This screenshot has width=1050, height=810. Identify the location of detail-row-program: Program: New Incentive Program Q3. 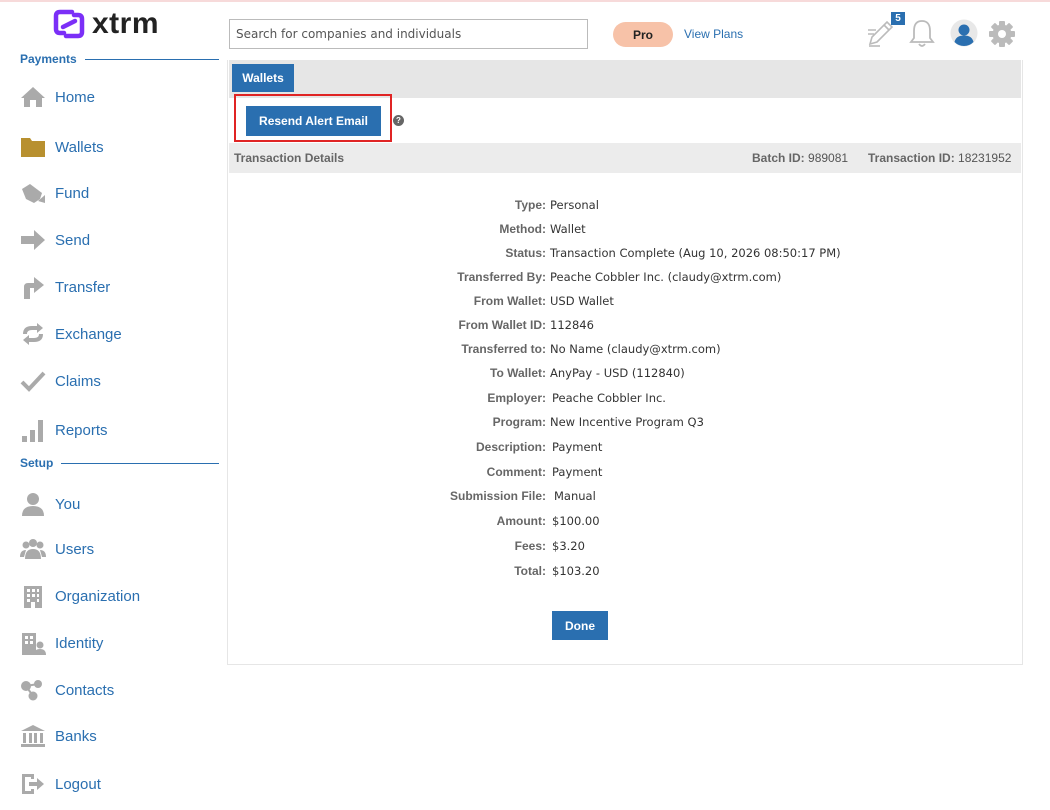
(625, 424).